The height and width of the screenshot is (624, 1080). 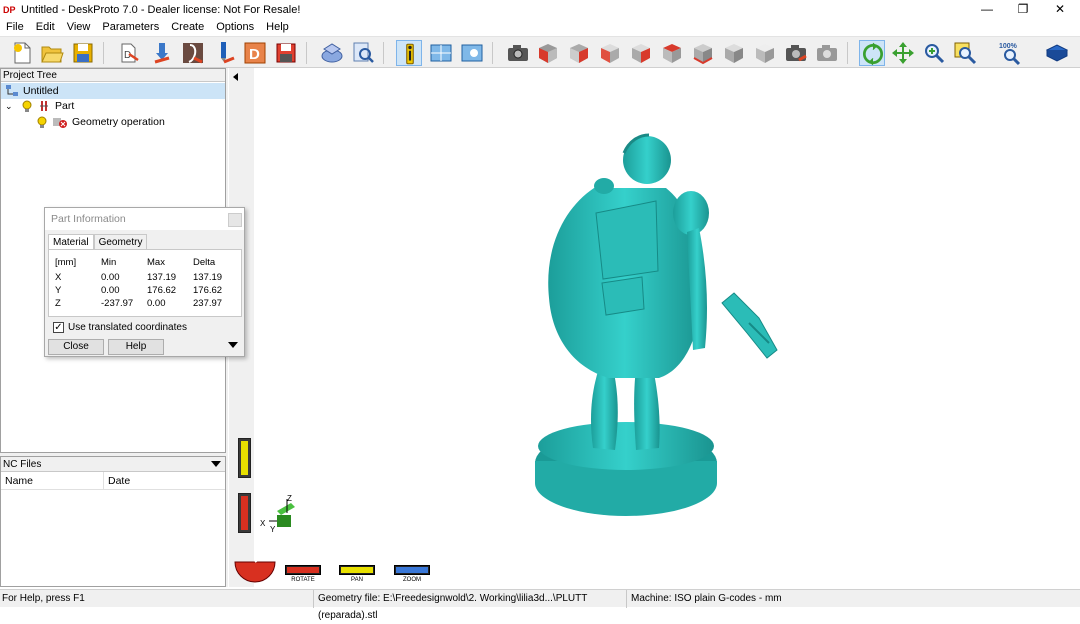 I want to click on help-button: Help, so click(x=136, y=347).